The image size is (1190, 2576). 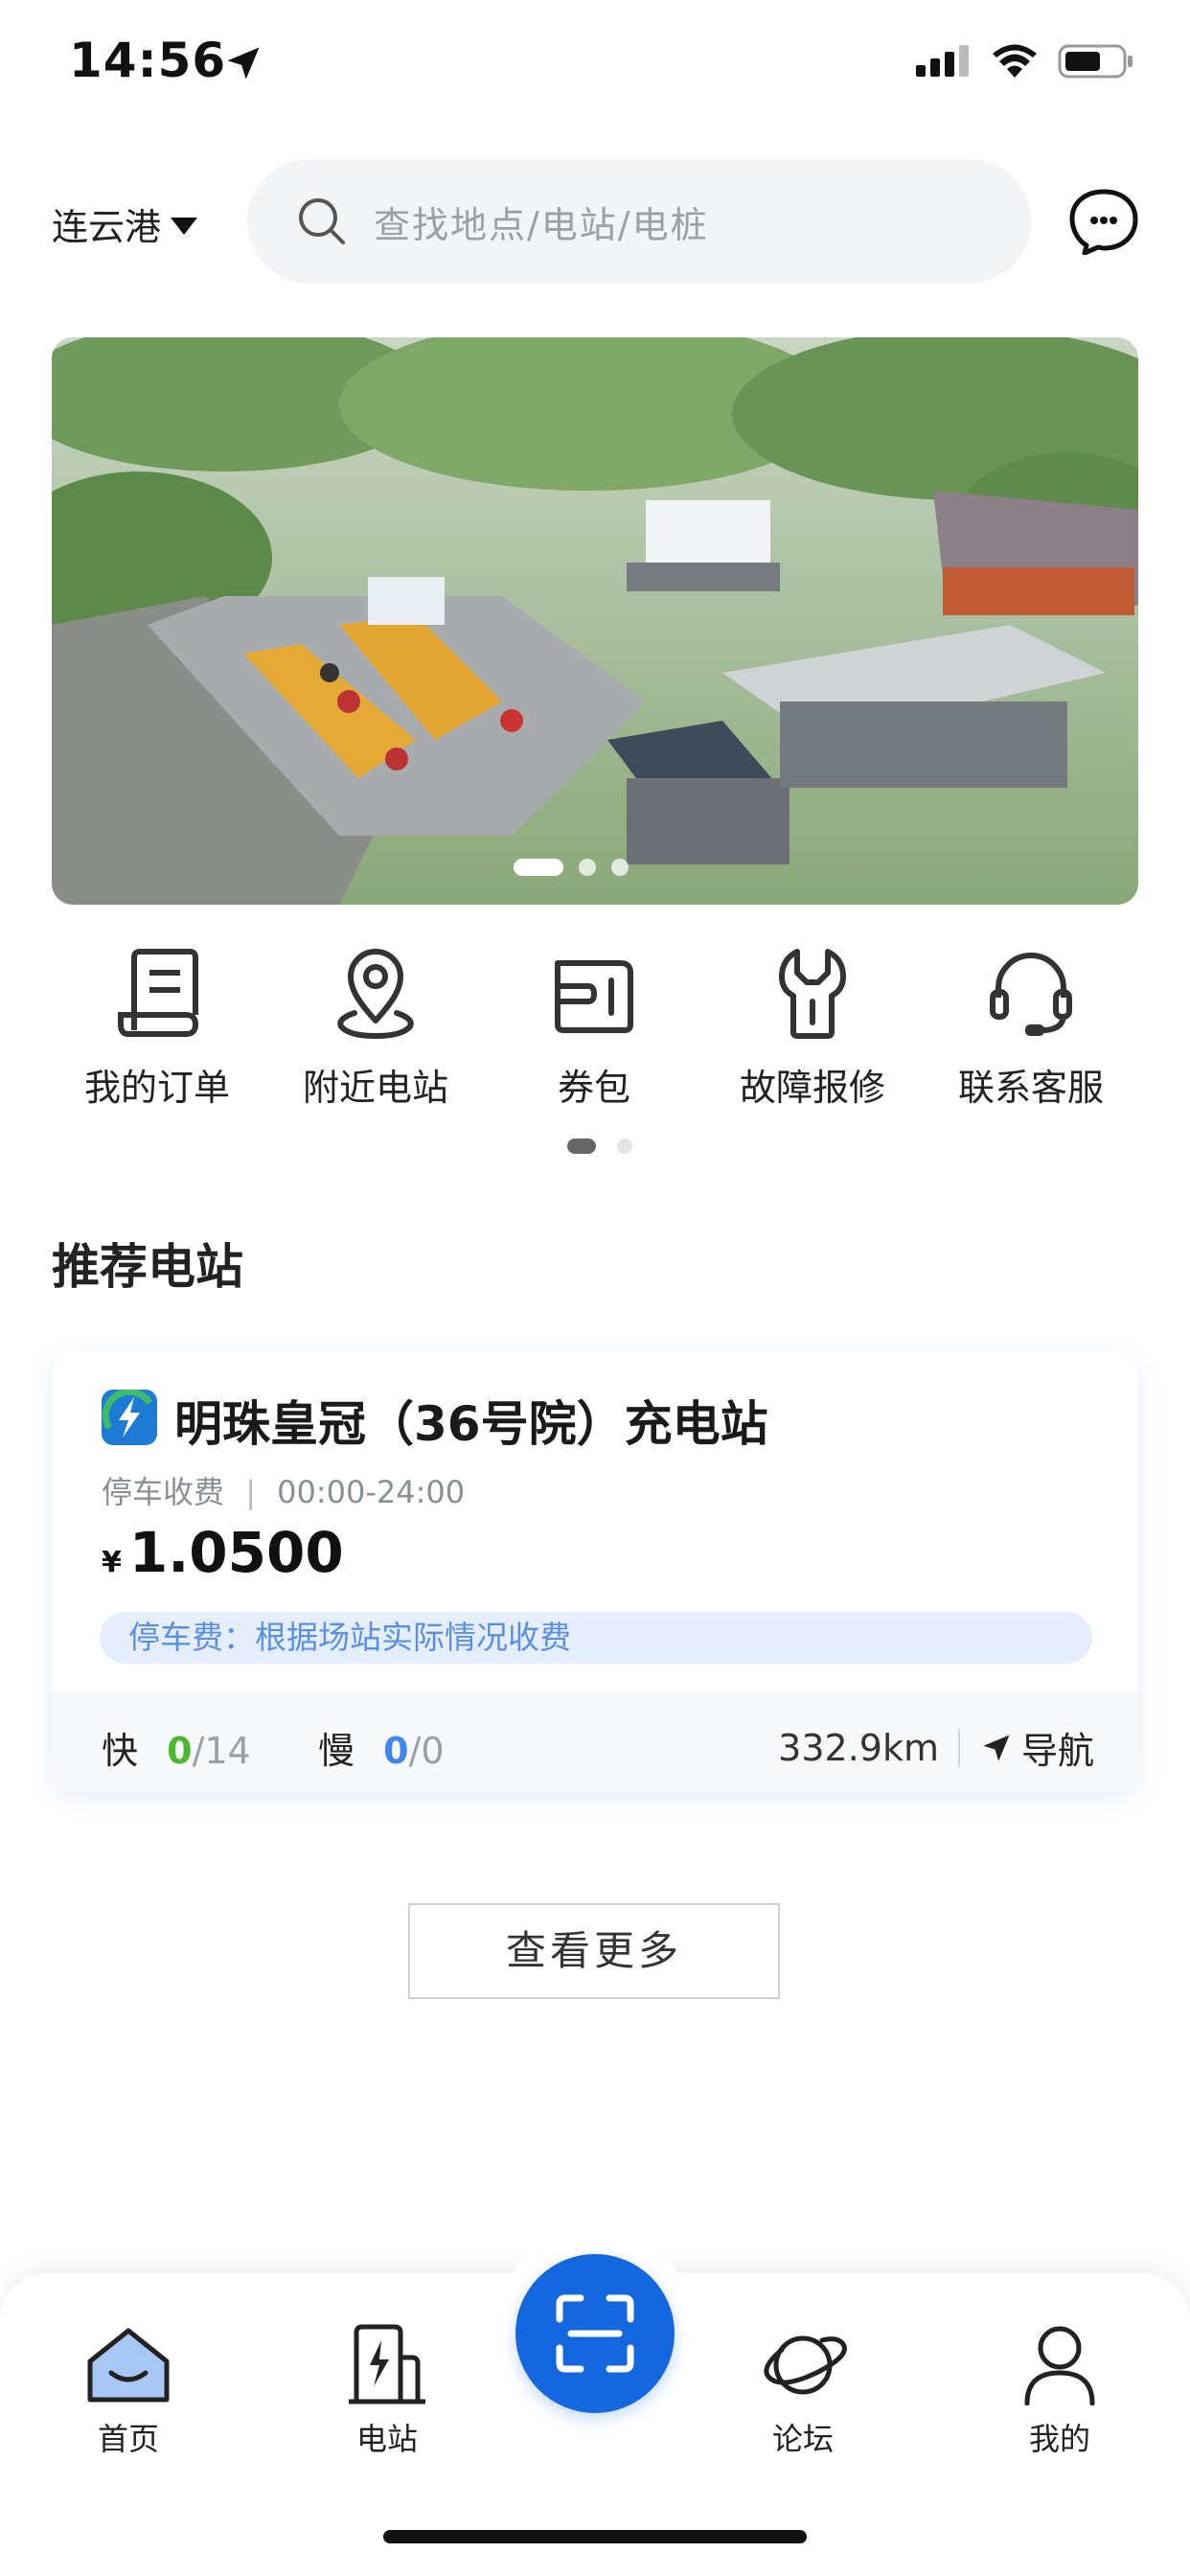 I want to click on location-arrow-icon, so click(x=243, y=65).